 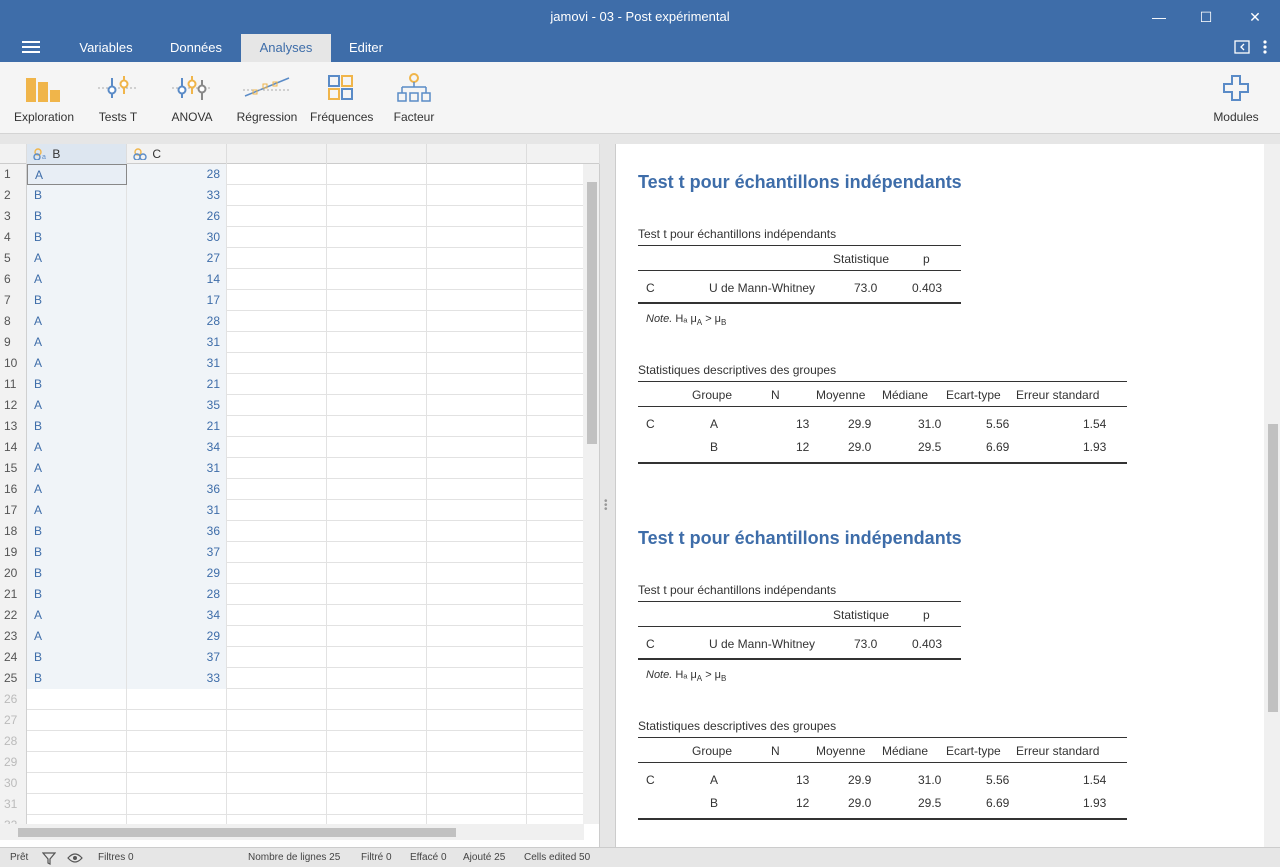 What do you see at coordinates (13, 819) in the screenshot?
I see `row-number: 32` at bounding box center [13, 819].